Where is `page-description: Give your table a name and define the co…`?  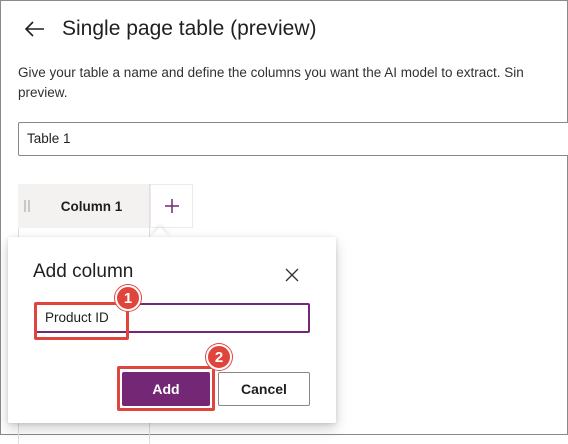 page-description: Give your table a name and define the co… is located at coordinates (292, 83).